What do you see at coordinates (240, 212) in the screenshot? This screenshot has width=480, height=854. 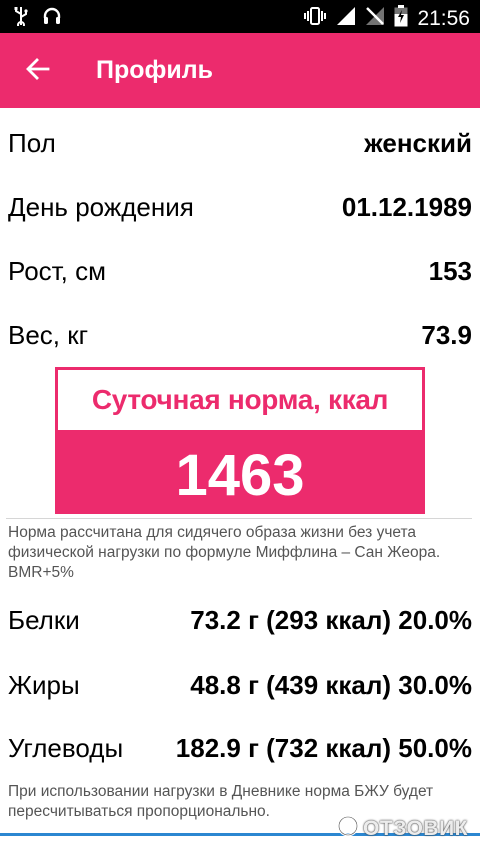 I see `birthday-row: День рождения 01.12.1989` at bounding box center [240, 212].